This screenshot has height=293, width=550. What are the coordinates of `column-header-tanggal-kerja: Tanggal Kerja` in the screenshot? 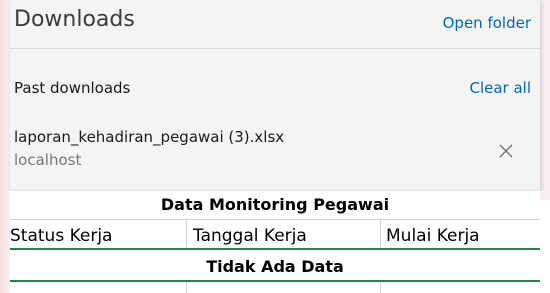 It's located at (250, 236).